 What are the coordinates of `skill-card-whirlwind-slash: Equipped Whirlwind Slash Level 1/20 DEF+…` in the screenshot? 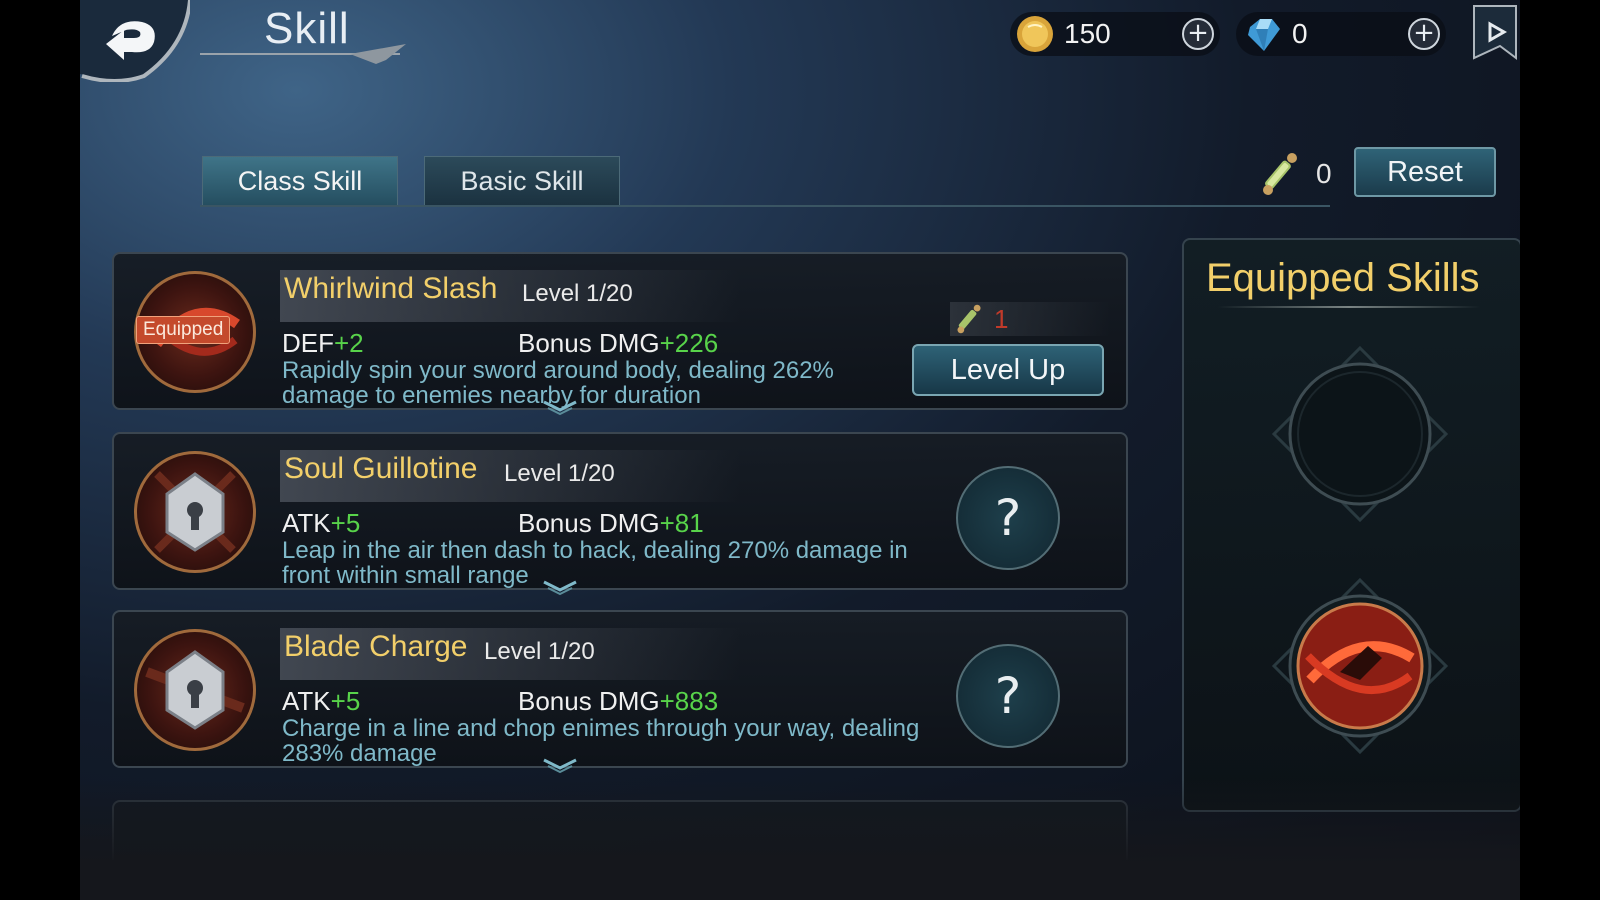 It's located at (620, 334).